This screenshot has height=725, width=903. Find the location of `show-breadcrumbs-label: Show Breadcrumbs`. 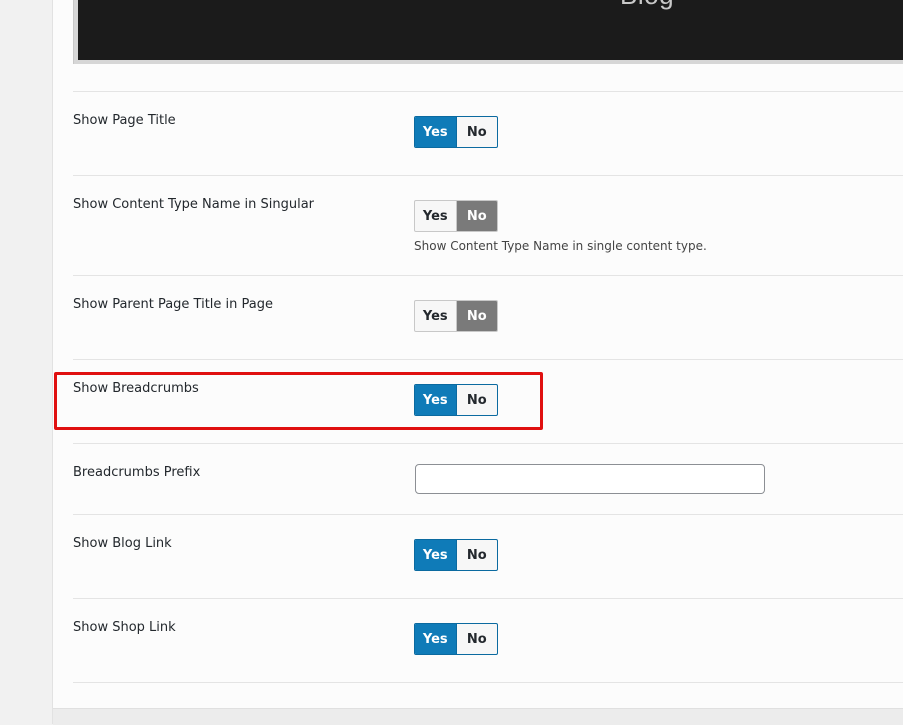

show-breadcrumbs-label: Show Breadcrumbs is located at coordinates (136, 388).